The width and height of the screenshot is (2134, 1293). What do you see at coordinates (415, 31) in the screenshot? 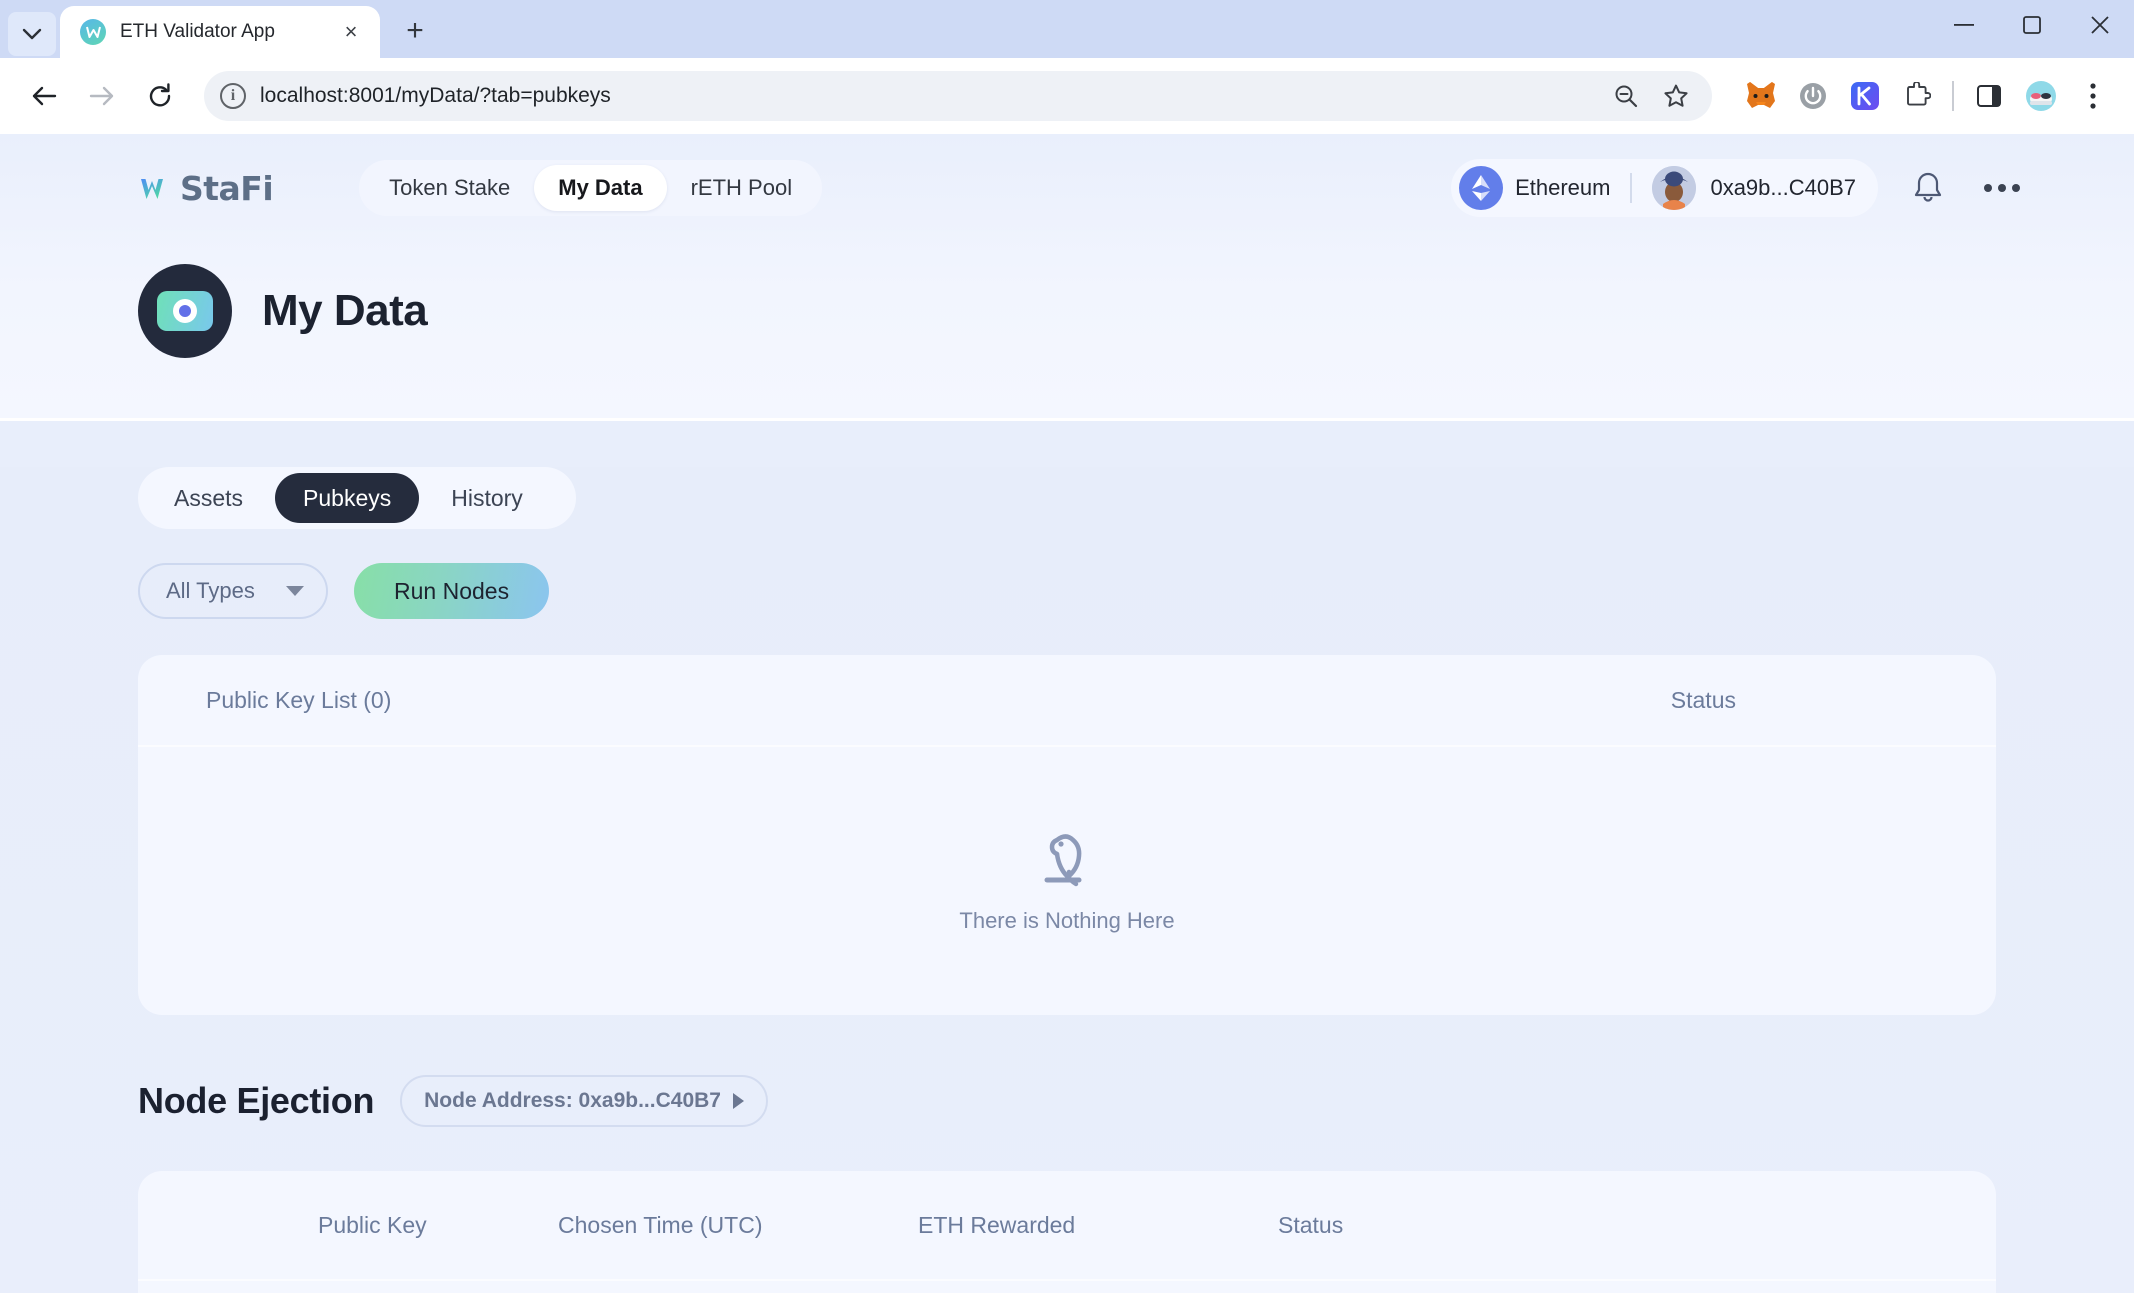
I see `new-tab-button: +` at bounding box center [415, 31].